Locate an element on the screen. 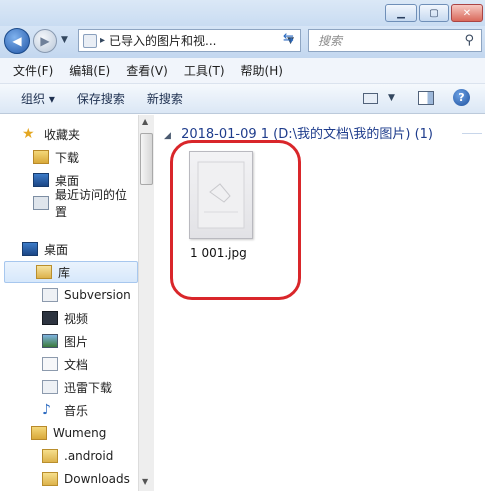 Image resolution: width=485 pixels, height=491 pixels. sidebar-item-music: ♪ 音乐 is located at coordinates (69, 410).